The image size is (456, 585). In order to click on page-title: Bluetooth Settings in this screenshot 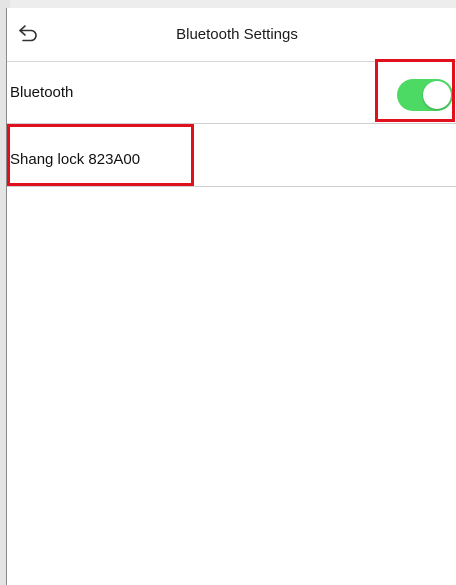, I will do `click(237, 34)`.